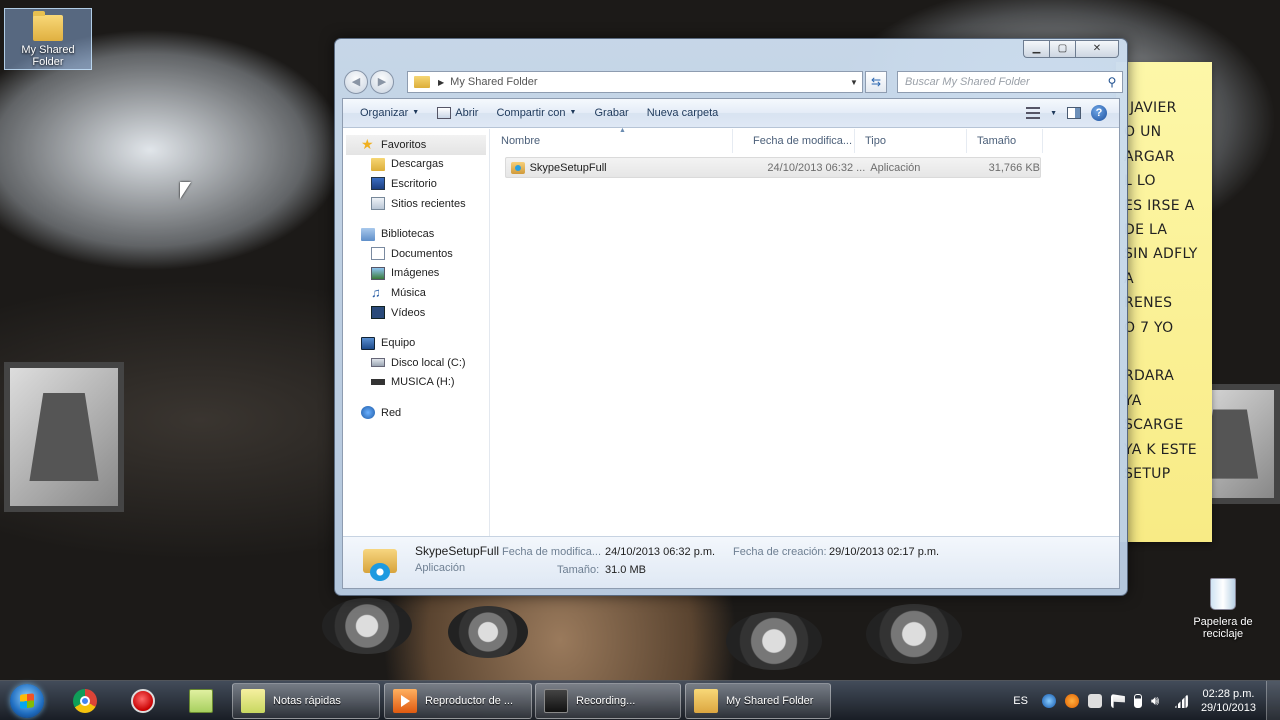 Image resolution: width=1280 pixels, height=720 pixels. I want to click on downloads-folder-icon, so click(378, 164).